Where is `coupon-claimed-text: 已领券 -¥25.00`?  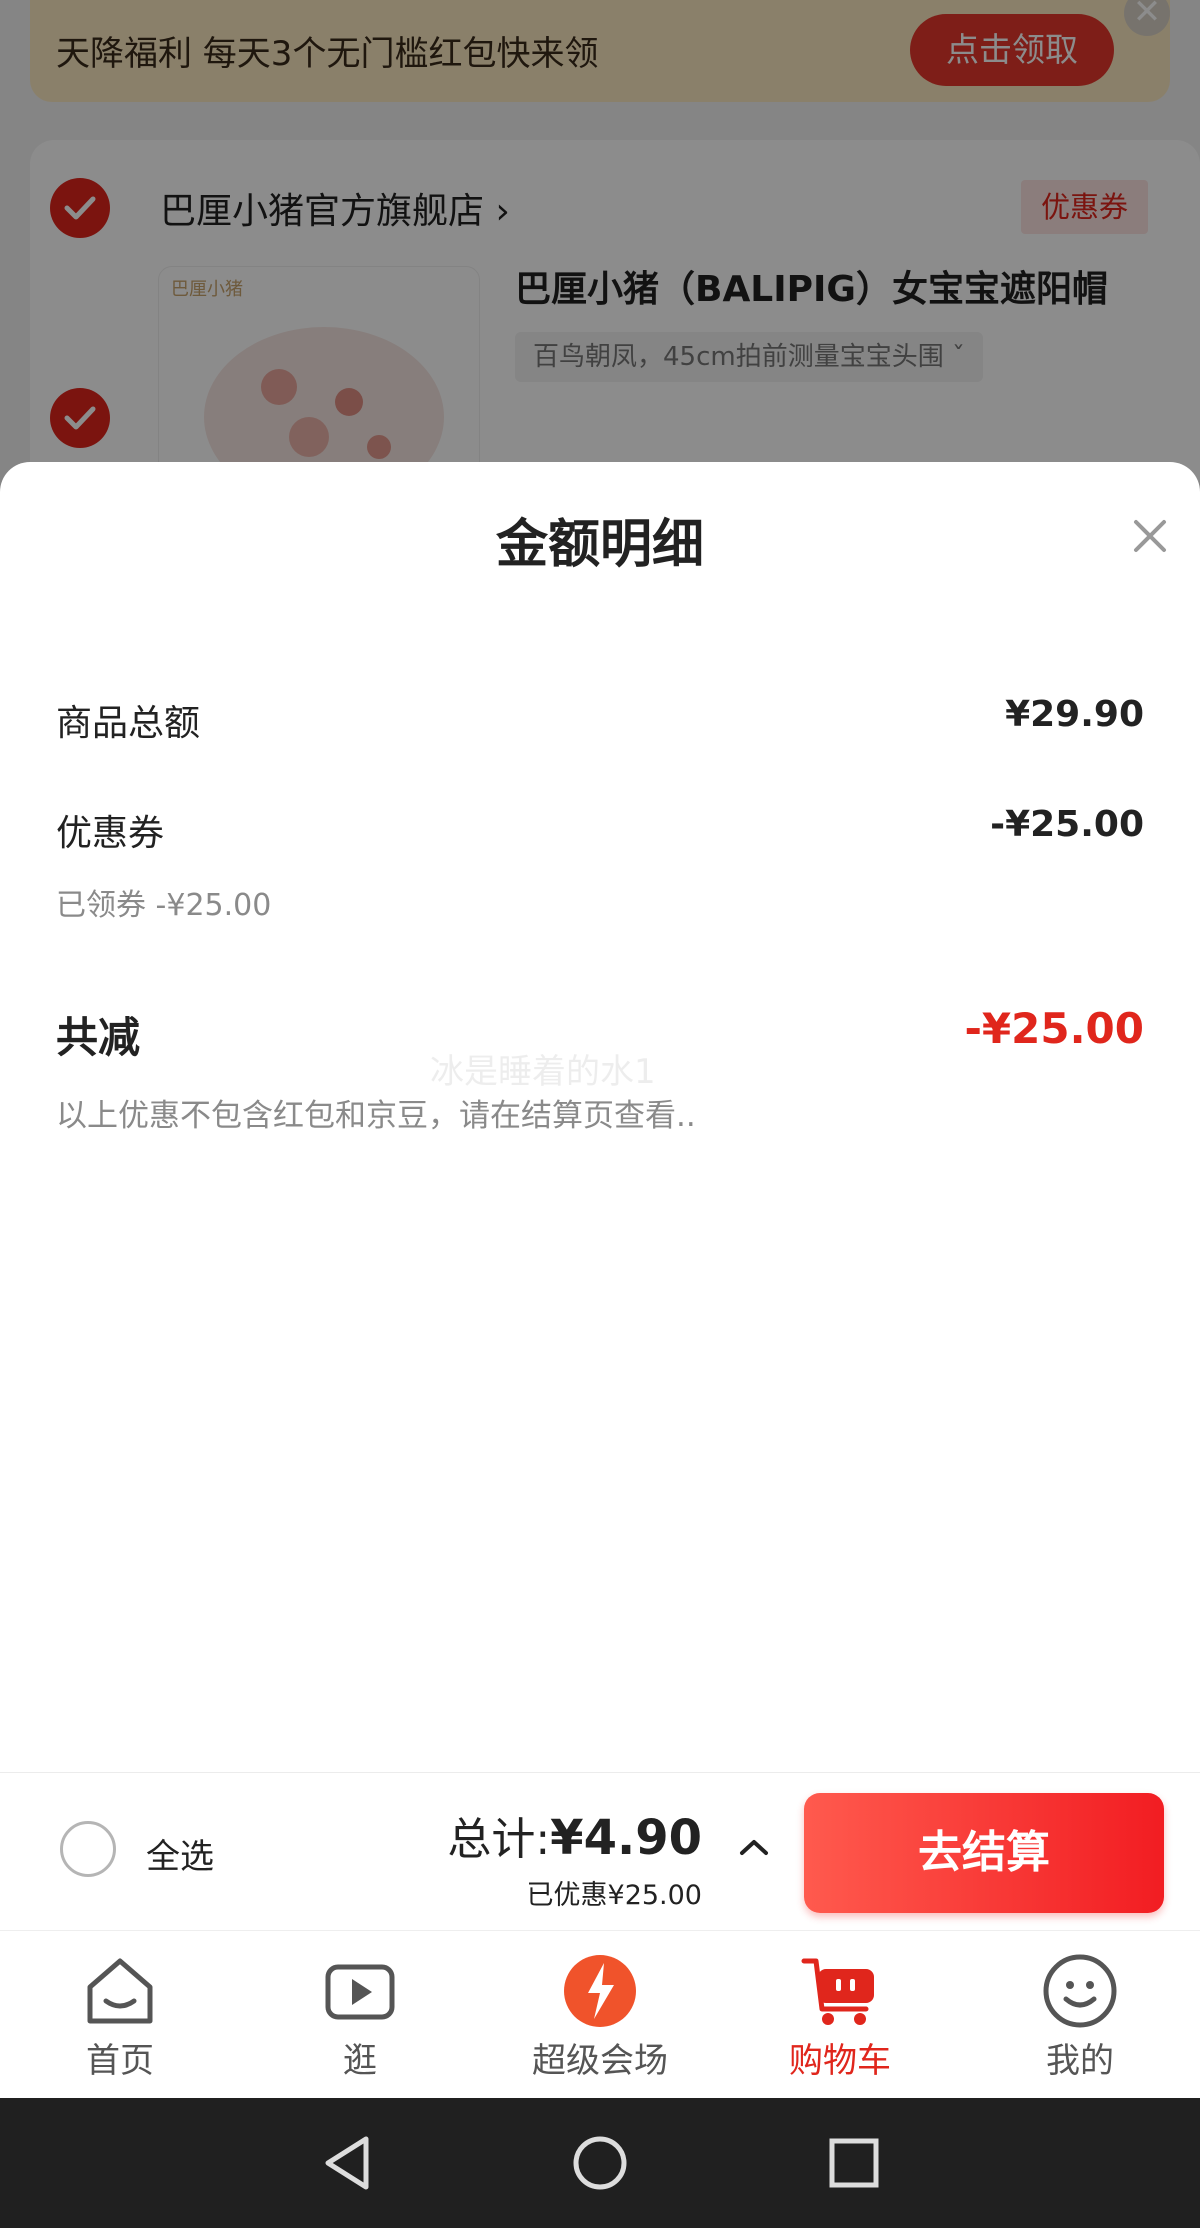 coupon-claimed-text: 已领券 -¥25.00 is located at coordinates (164, 905).